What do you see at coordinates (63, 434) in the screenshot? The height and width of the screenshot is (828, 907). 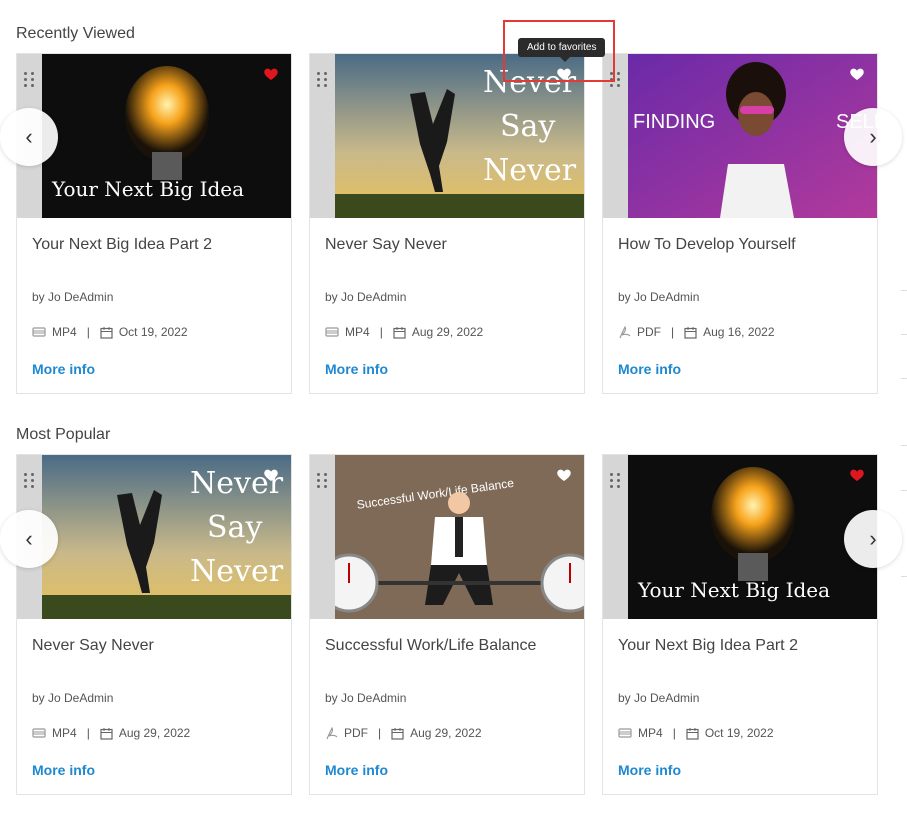 I see `section-title-most-popular: Most Popular` at bounding box center [63, 434].